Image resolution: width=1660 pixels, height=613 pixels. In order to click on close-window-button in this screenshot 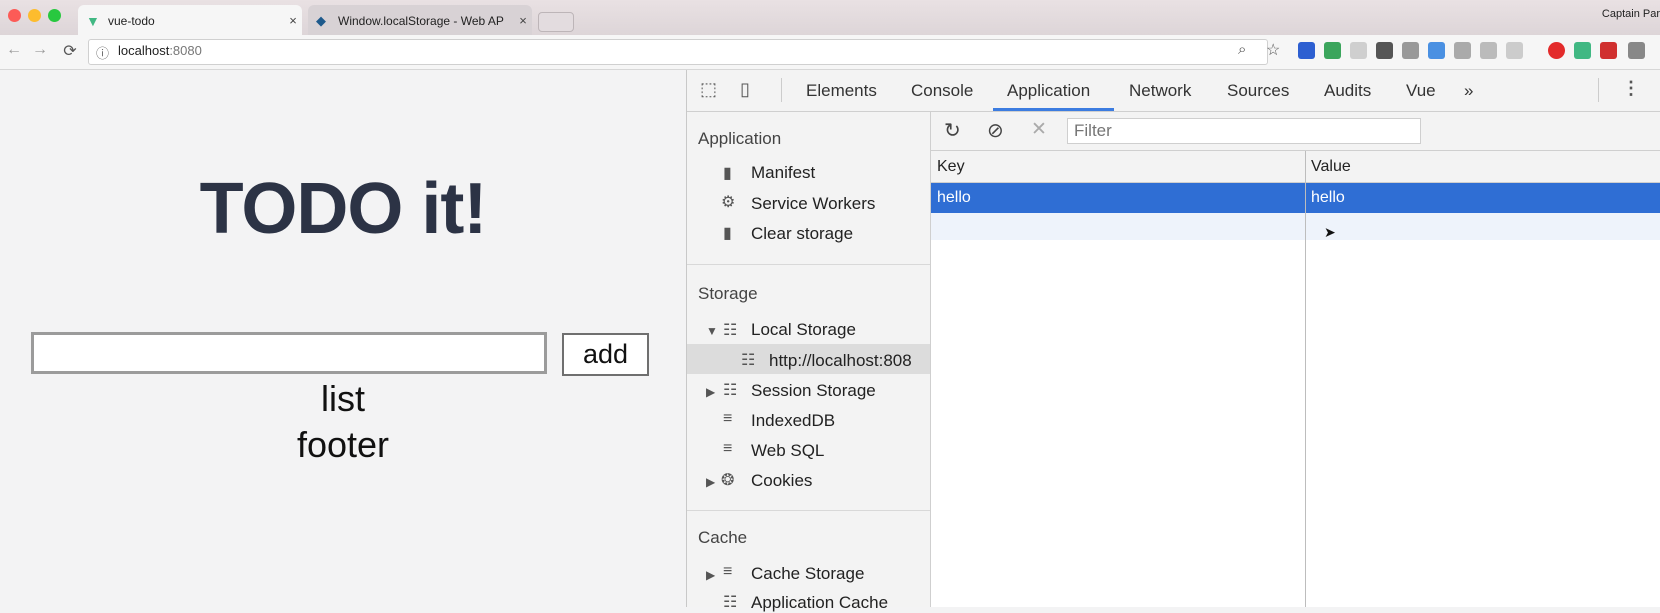, I will do `click(14, 15)`.